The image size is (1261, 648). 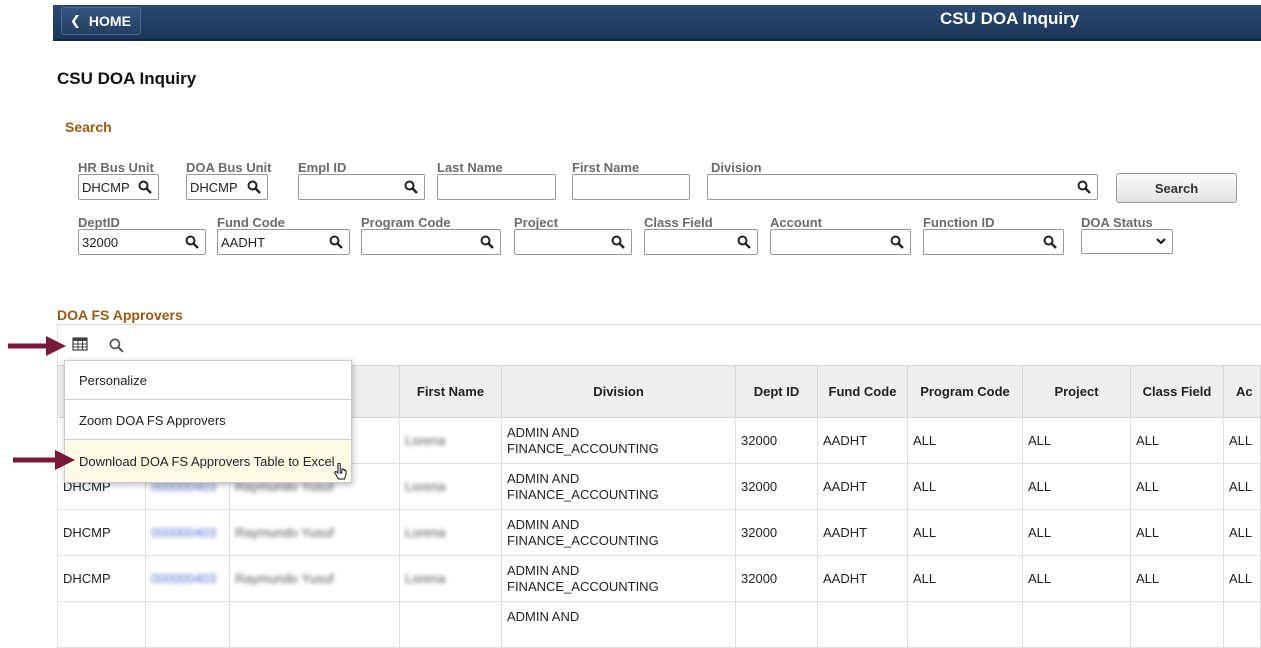 What do you see at coordinates (657, 23) in the screenshot?
I see `top-banner: ❮ HOME CSU DOA Inquiry` at bounding box center [657, 23].